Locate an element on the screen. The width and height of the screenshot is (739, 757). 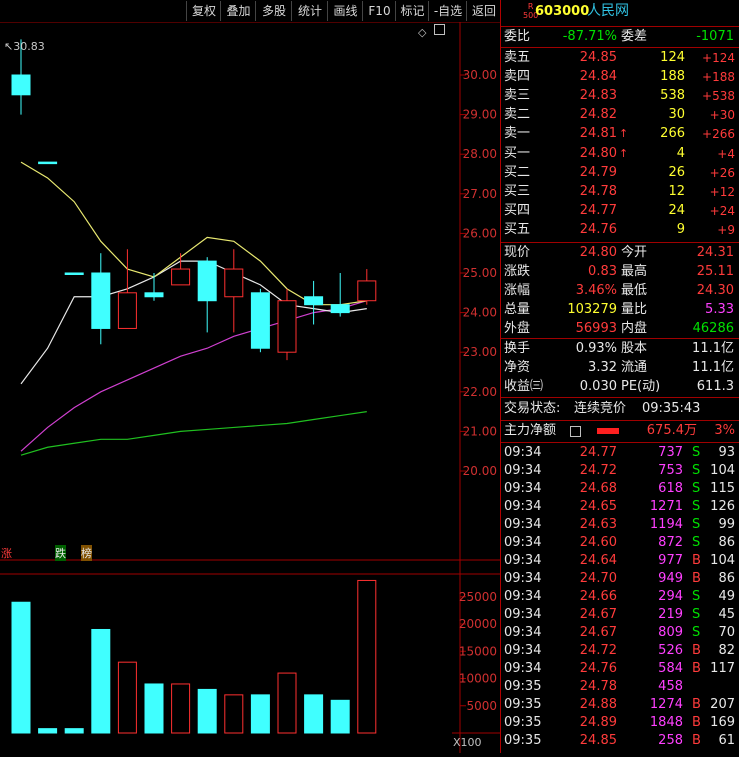
toolbar-button-2: 多股 is located at coordinates (273, 11).